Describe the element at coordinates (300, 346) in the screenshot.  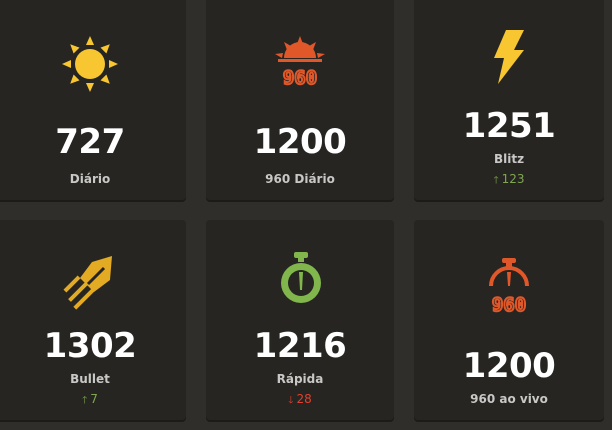
I see `rating-value: 1216` at that location.